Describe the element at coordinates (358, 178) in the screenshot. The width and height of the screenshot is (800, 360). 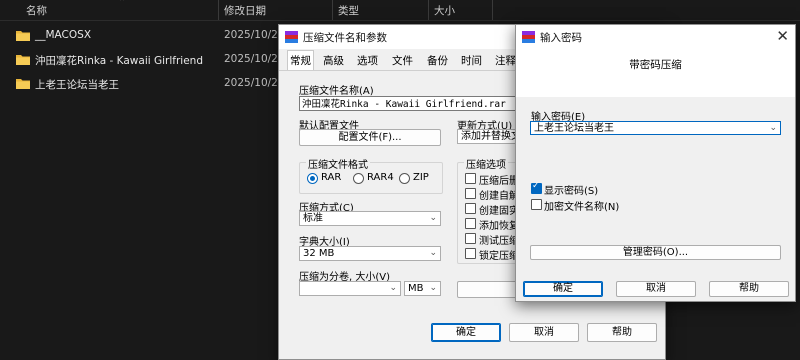
I see `format-rar4-radio` at that location.